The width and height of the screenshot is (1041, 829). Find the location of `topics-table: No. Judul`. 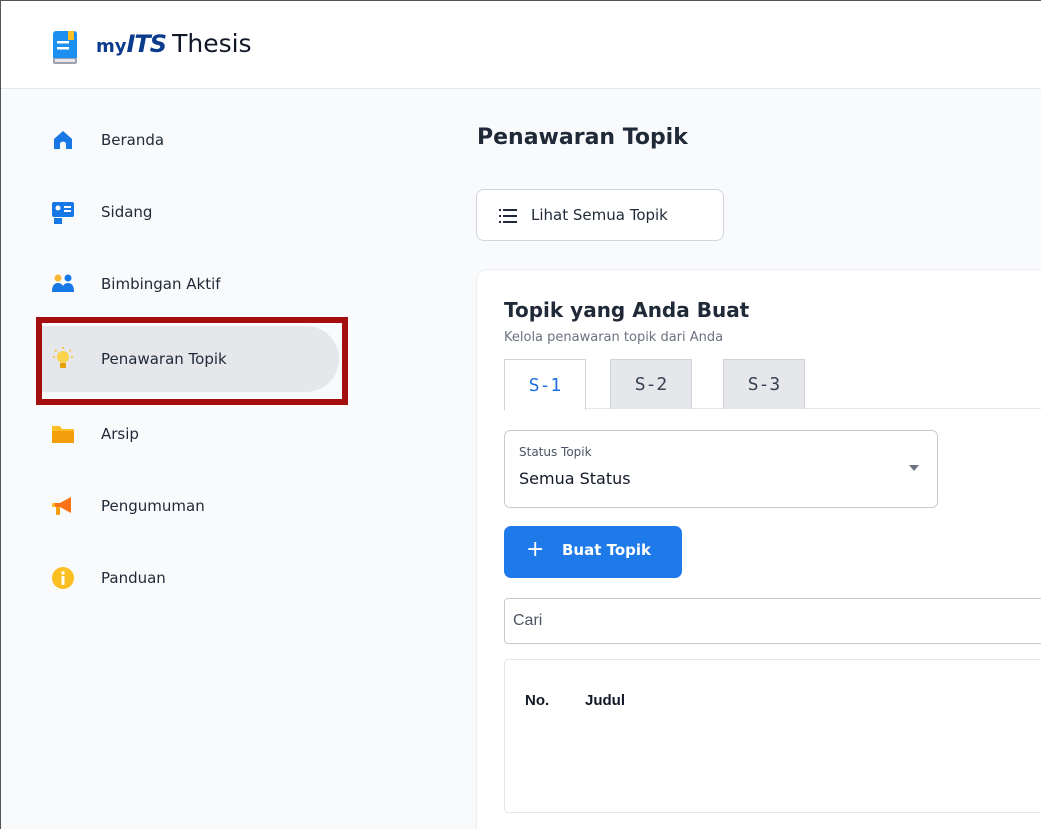

topics-table: No. Judul is located at coordinates (772, 736).